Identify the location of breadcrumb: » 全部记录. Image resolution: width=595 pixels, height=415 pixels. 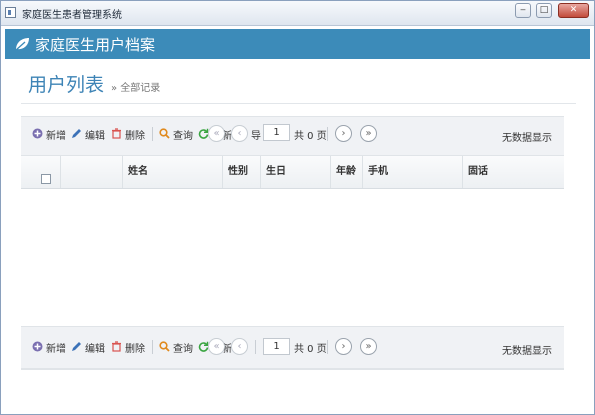
(135, 86).